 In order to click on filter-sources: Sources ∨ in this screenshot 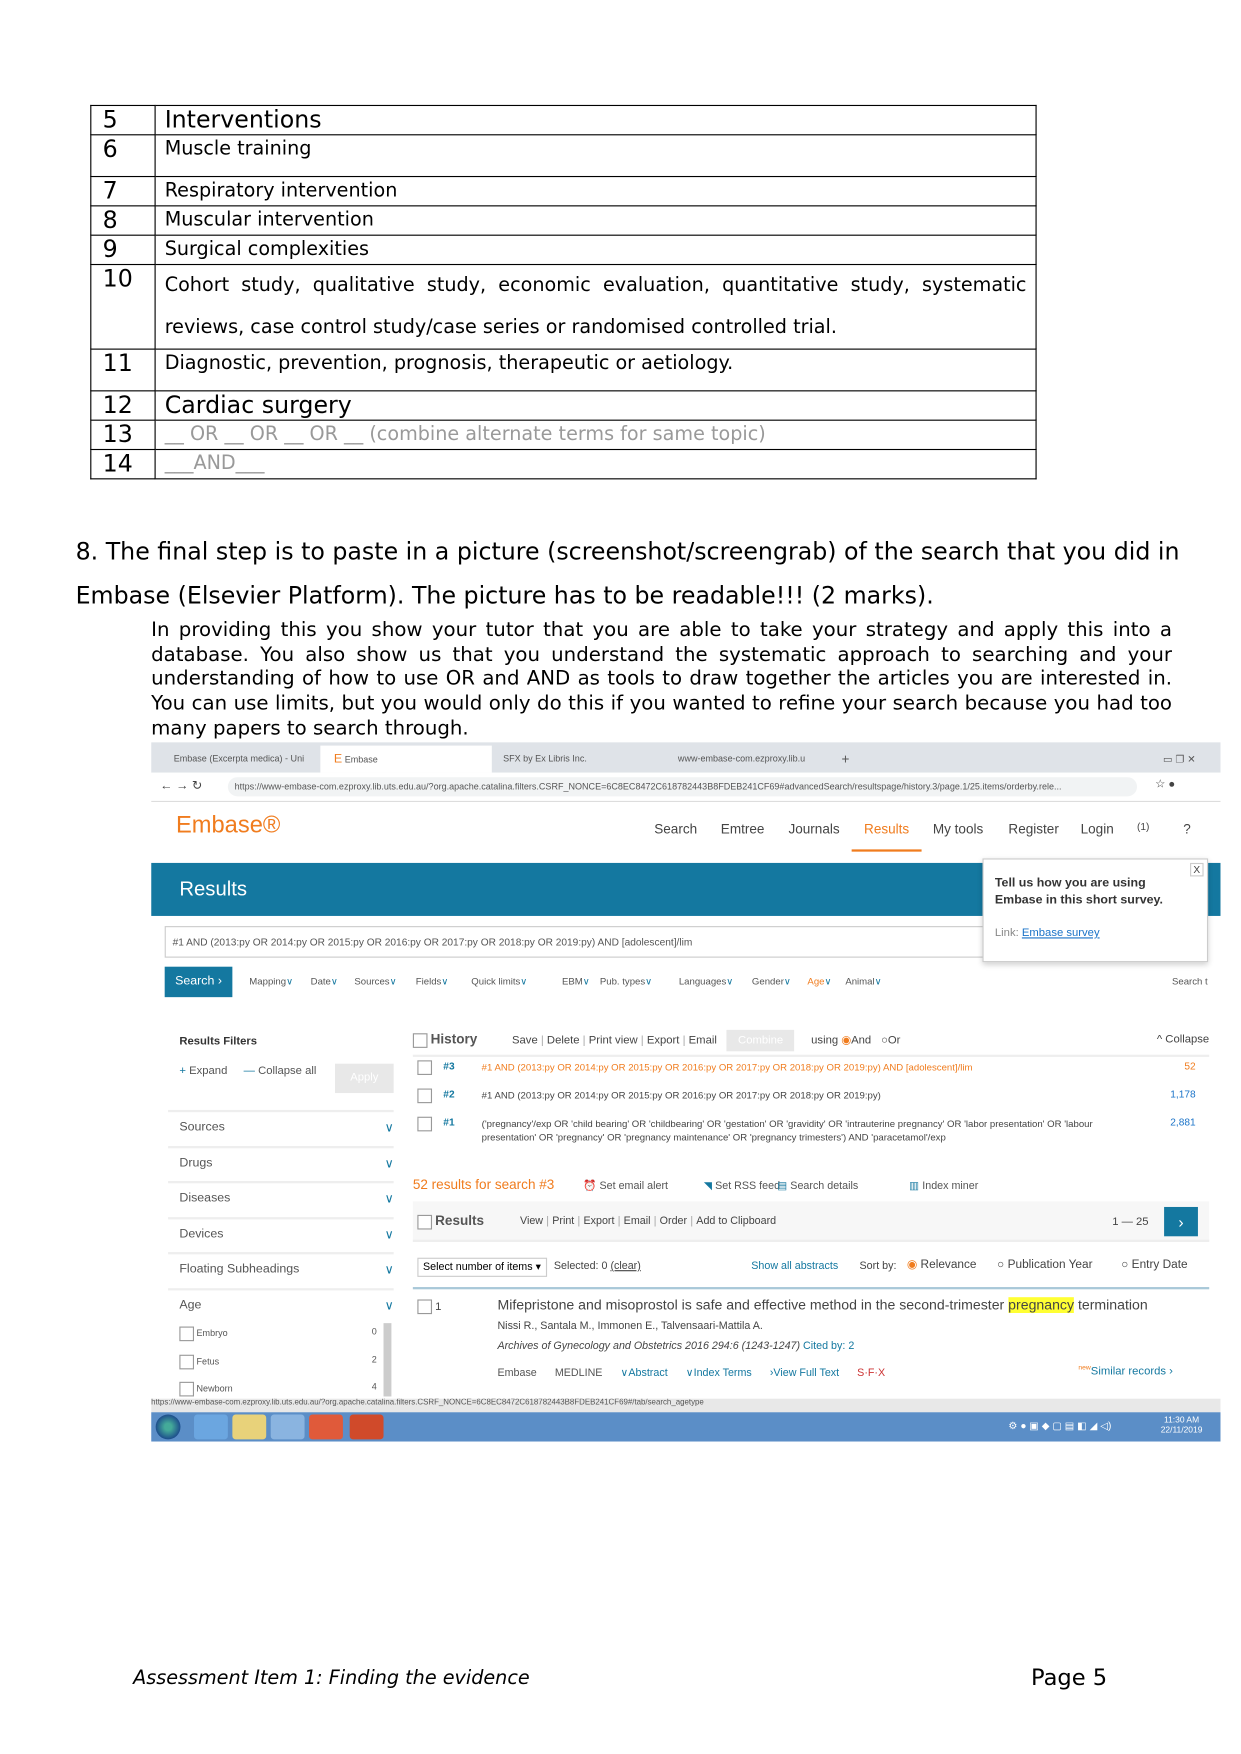, I will do `click(286, 1127)`.